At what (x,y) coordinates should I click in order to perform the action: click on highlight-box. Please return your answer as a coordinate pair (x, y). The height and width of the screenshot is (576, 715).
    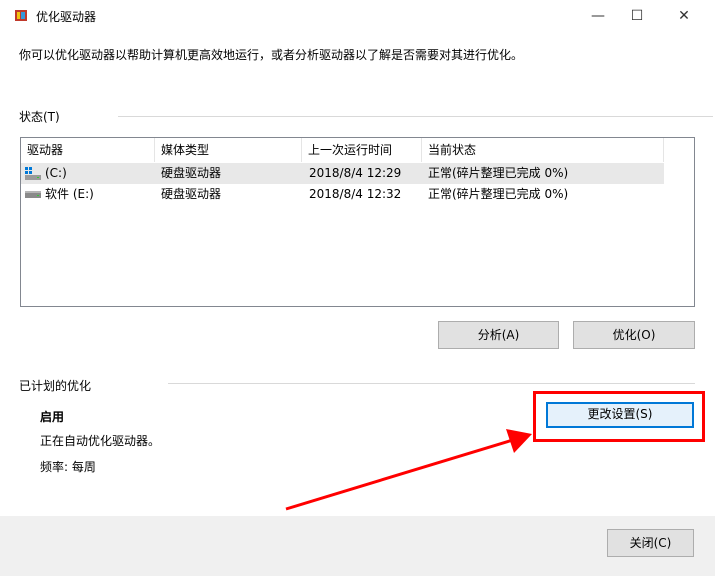
    Looking at the image, I should click on (619, 416).